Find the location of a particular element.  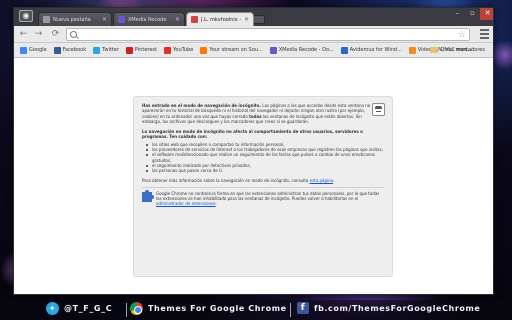

vlc-icon is located at coordinates (412, 50).